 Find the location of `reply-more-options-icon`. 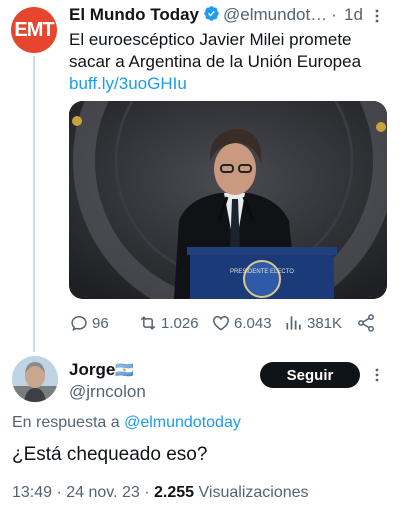

reply-more-options-icon is located at coordinates (377, 375).